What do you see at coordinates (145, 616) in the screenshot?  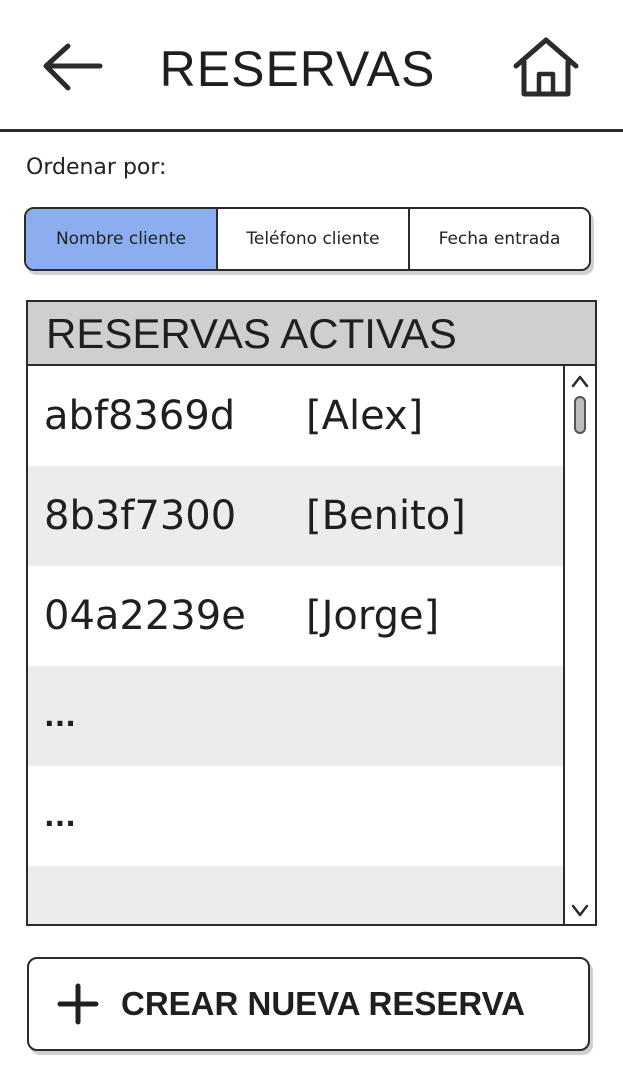 I see `reservation-code: 04a2239e` at bounding box center [145, 616].